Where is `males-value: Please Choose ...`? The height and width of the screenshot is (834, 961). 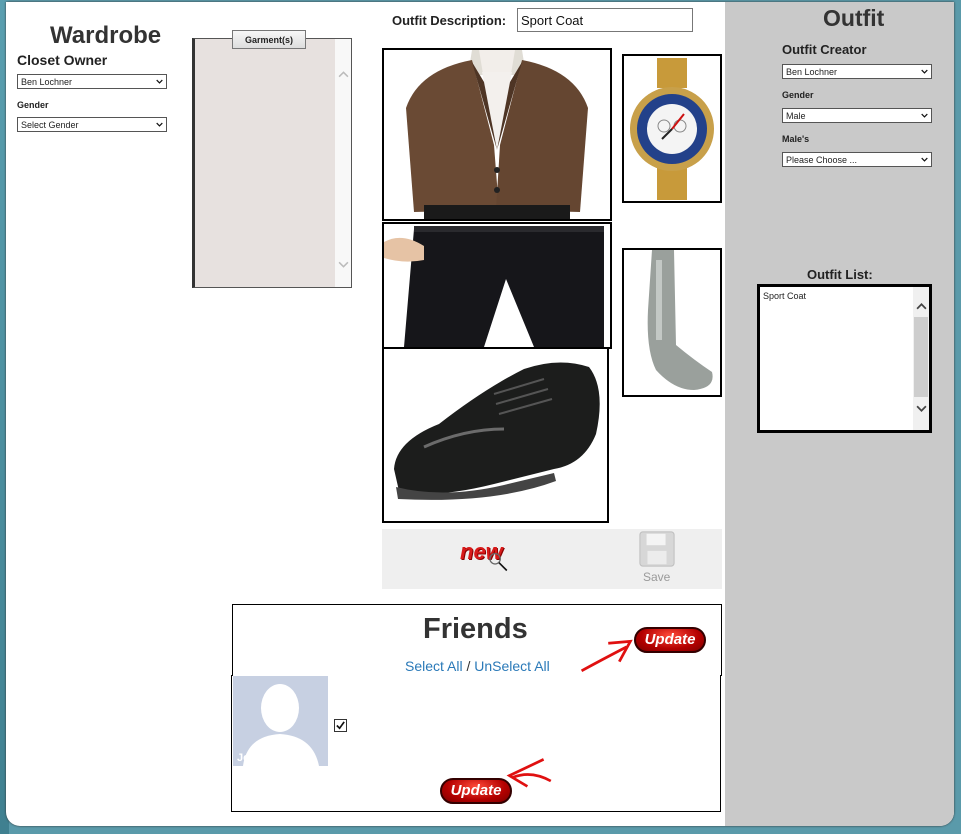
males-value: Please Choose ... is located at coordinates (822, 160).